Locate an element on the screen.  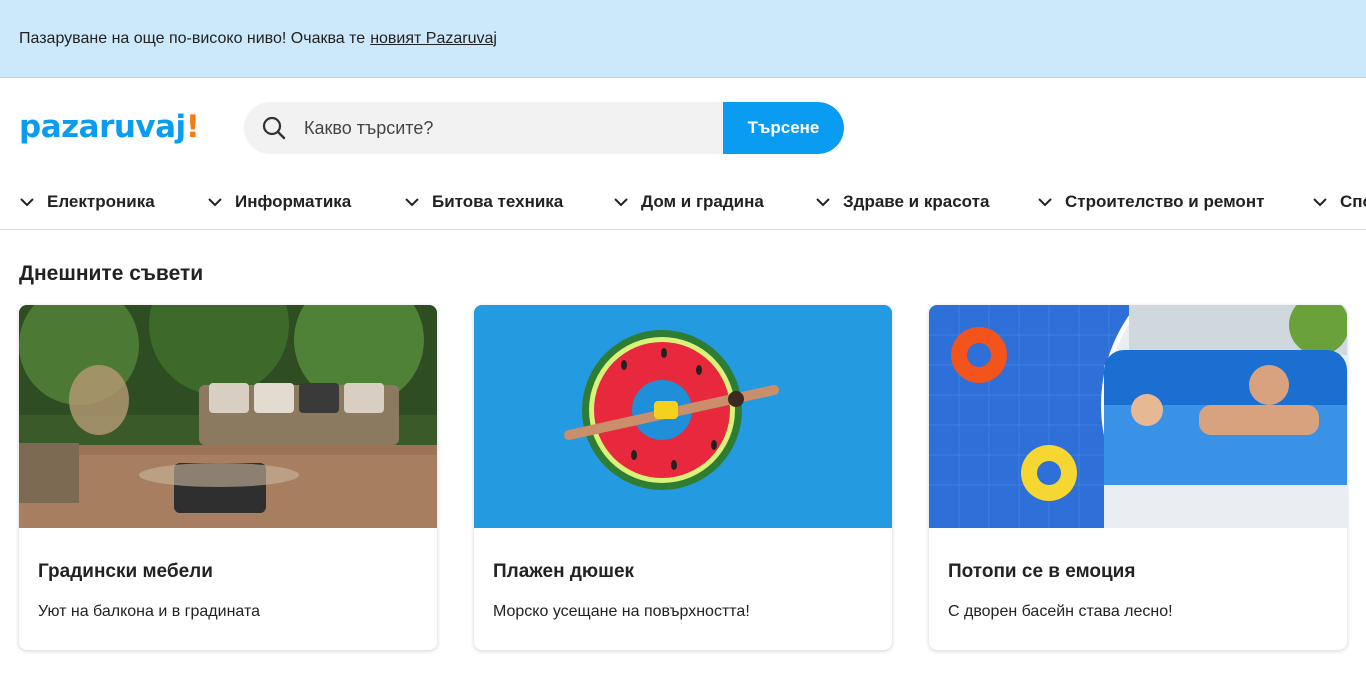
nav-item-label: Битова техника is located at coordinates (498, 201).